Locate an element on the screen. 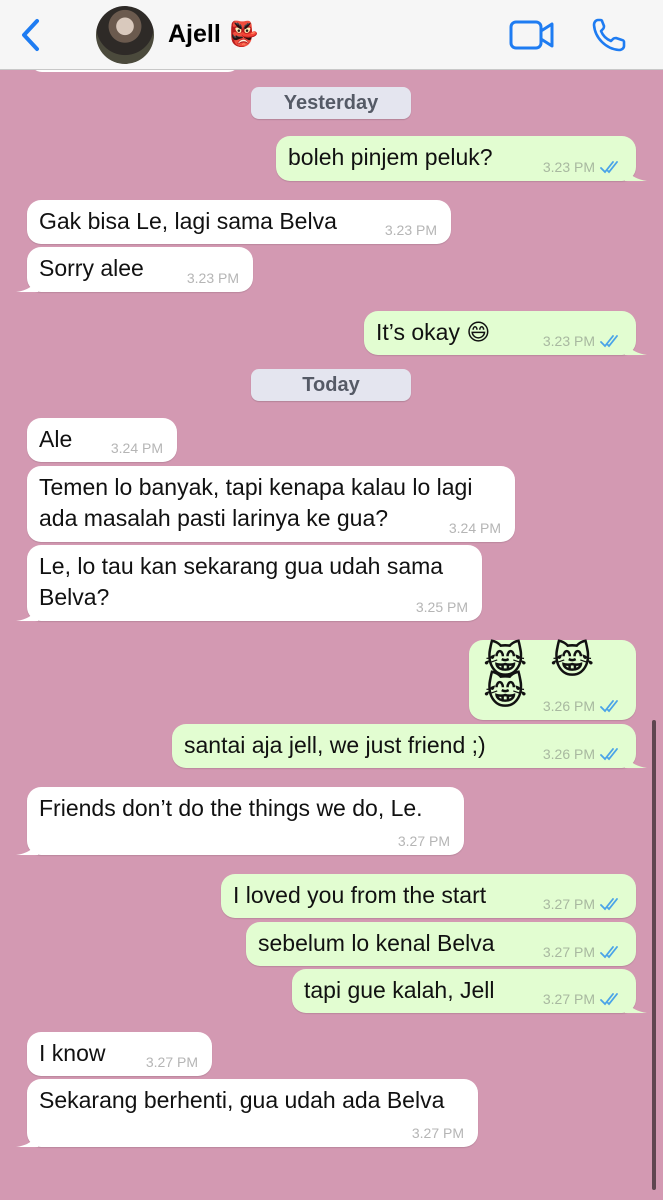 This screenshot has width=663, height=1200. message-outgoing: boleh pinjem peluk? 3.23 PM is located at coordinates (461, 158).